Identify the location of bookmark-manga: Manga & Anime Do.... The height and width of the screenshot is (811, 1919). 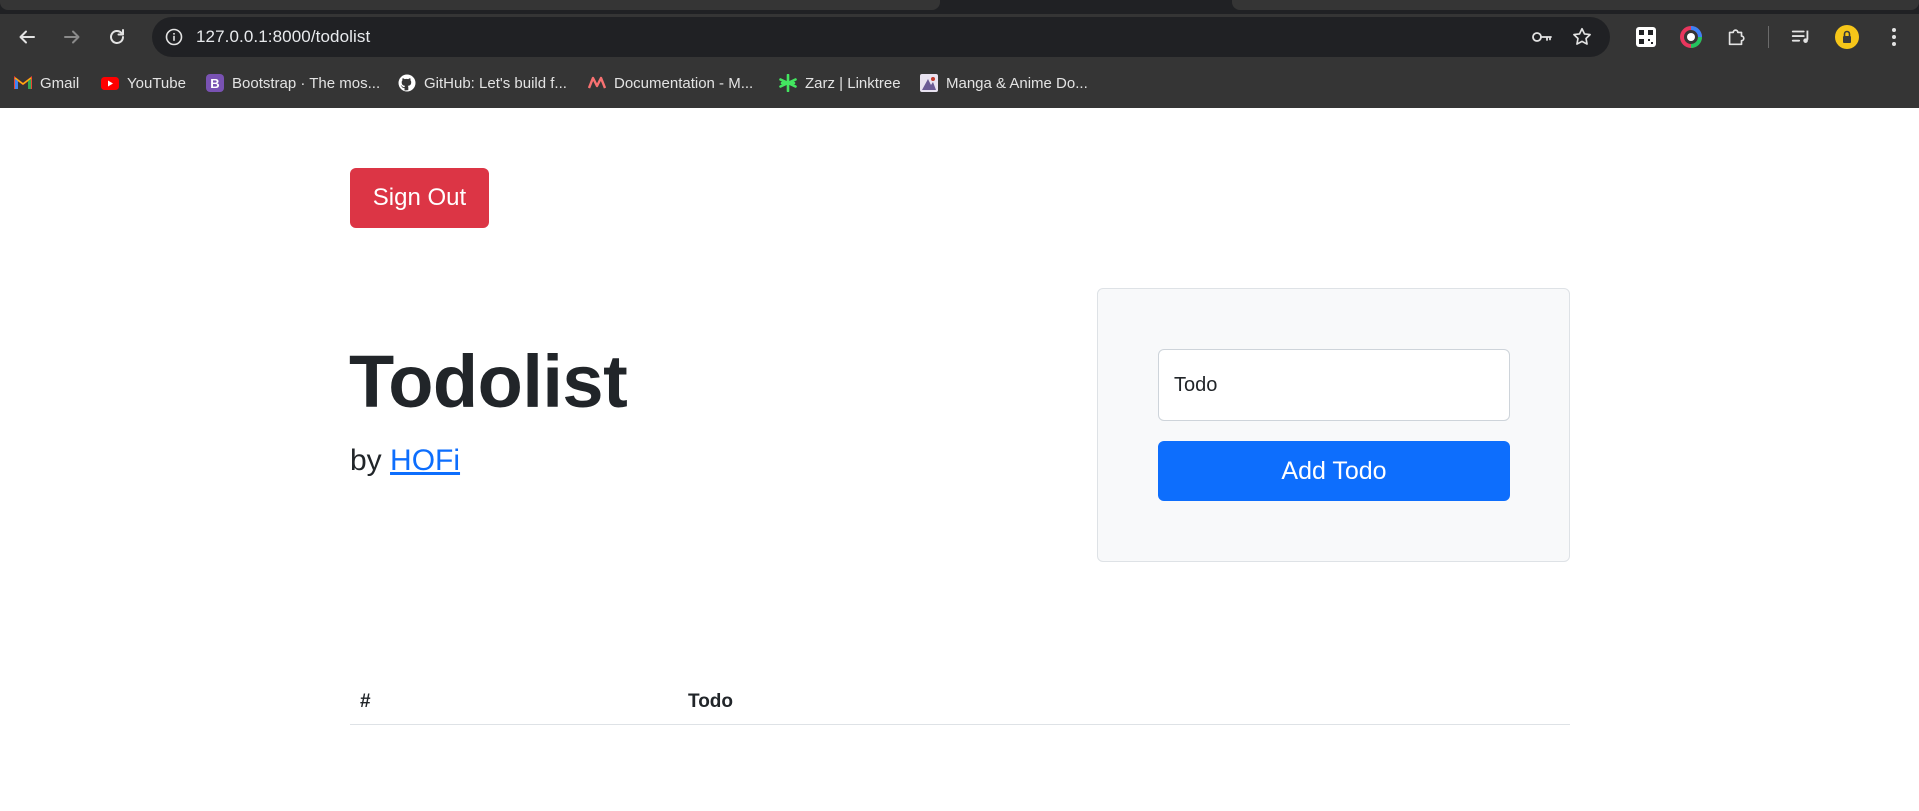
(1004, 83).